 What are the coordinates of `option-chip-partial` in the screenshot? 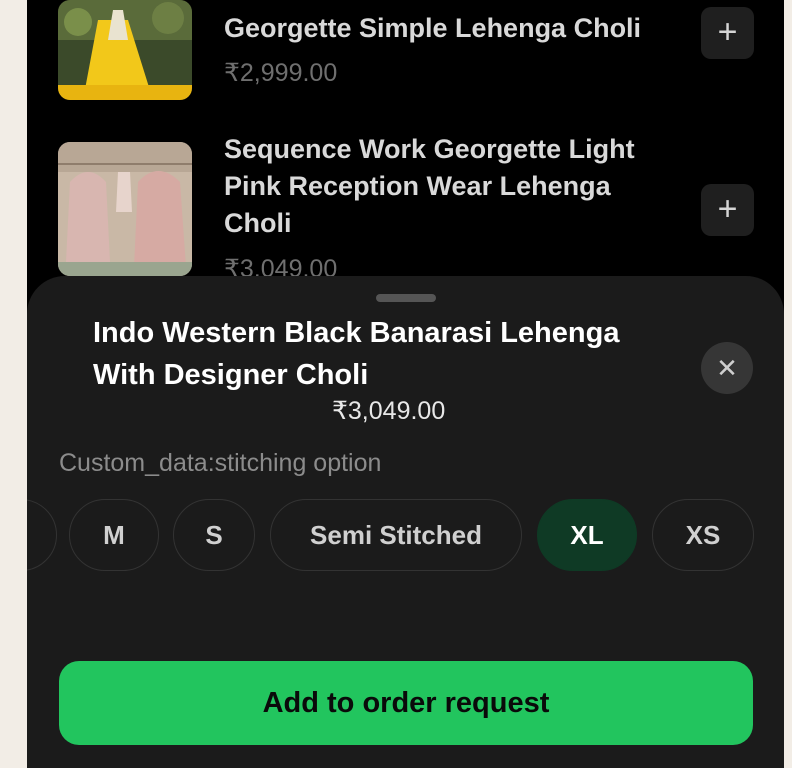 It's located at (42, 535).